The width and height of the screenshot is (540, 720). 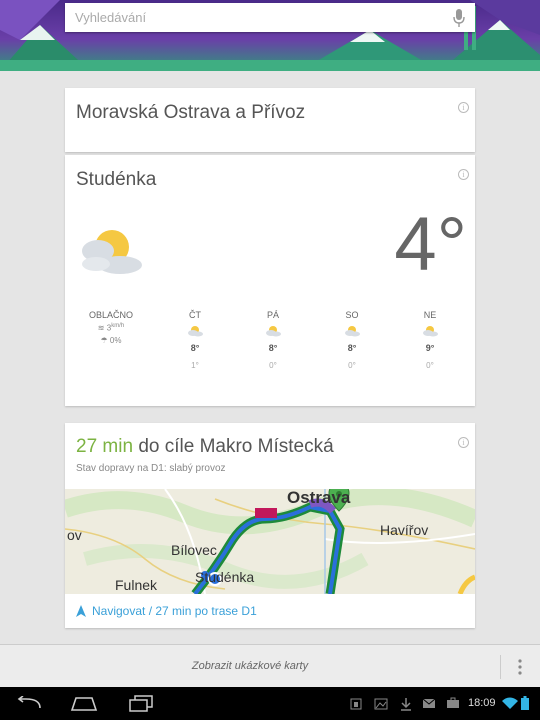 What do you see at coordinates (319, 498) in the screenshot?
I see `map-label-ostrava: Ostrava` at bounding box center [319, 498].